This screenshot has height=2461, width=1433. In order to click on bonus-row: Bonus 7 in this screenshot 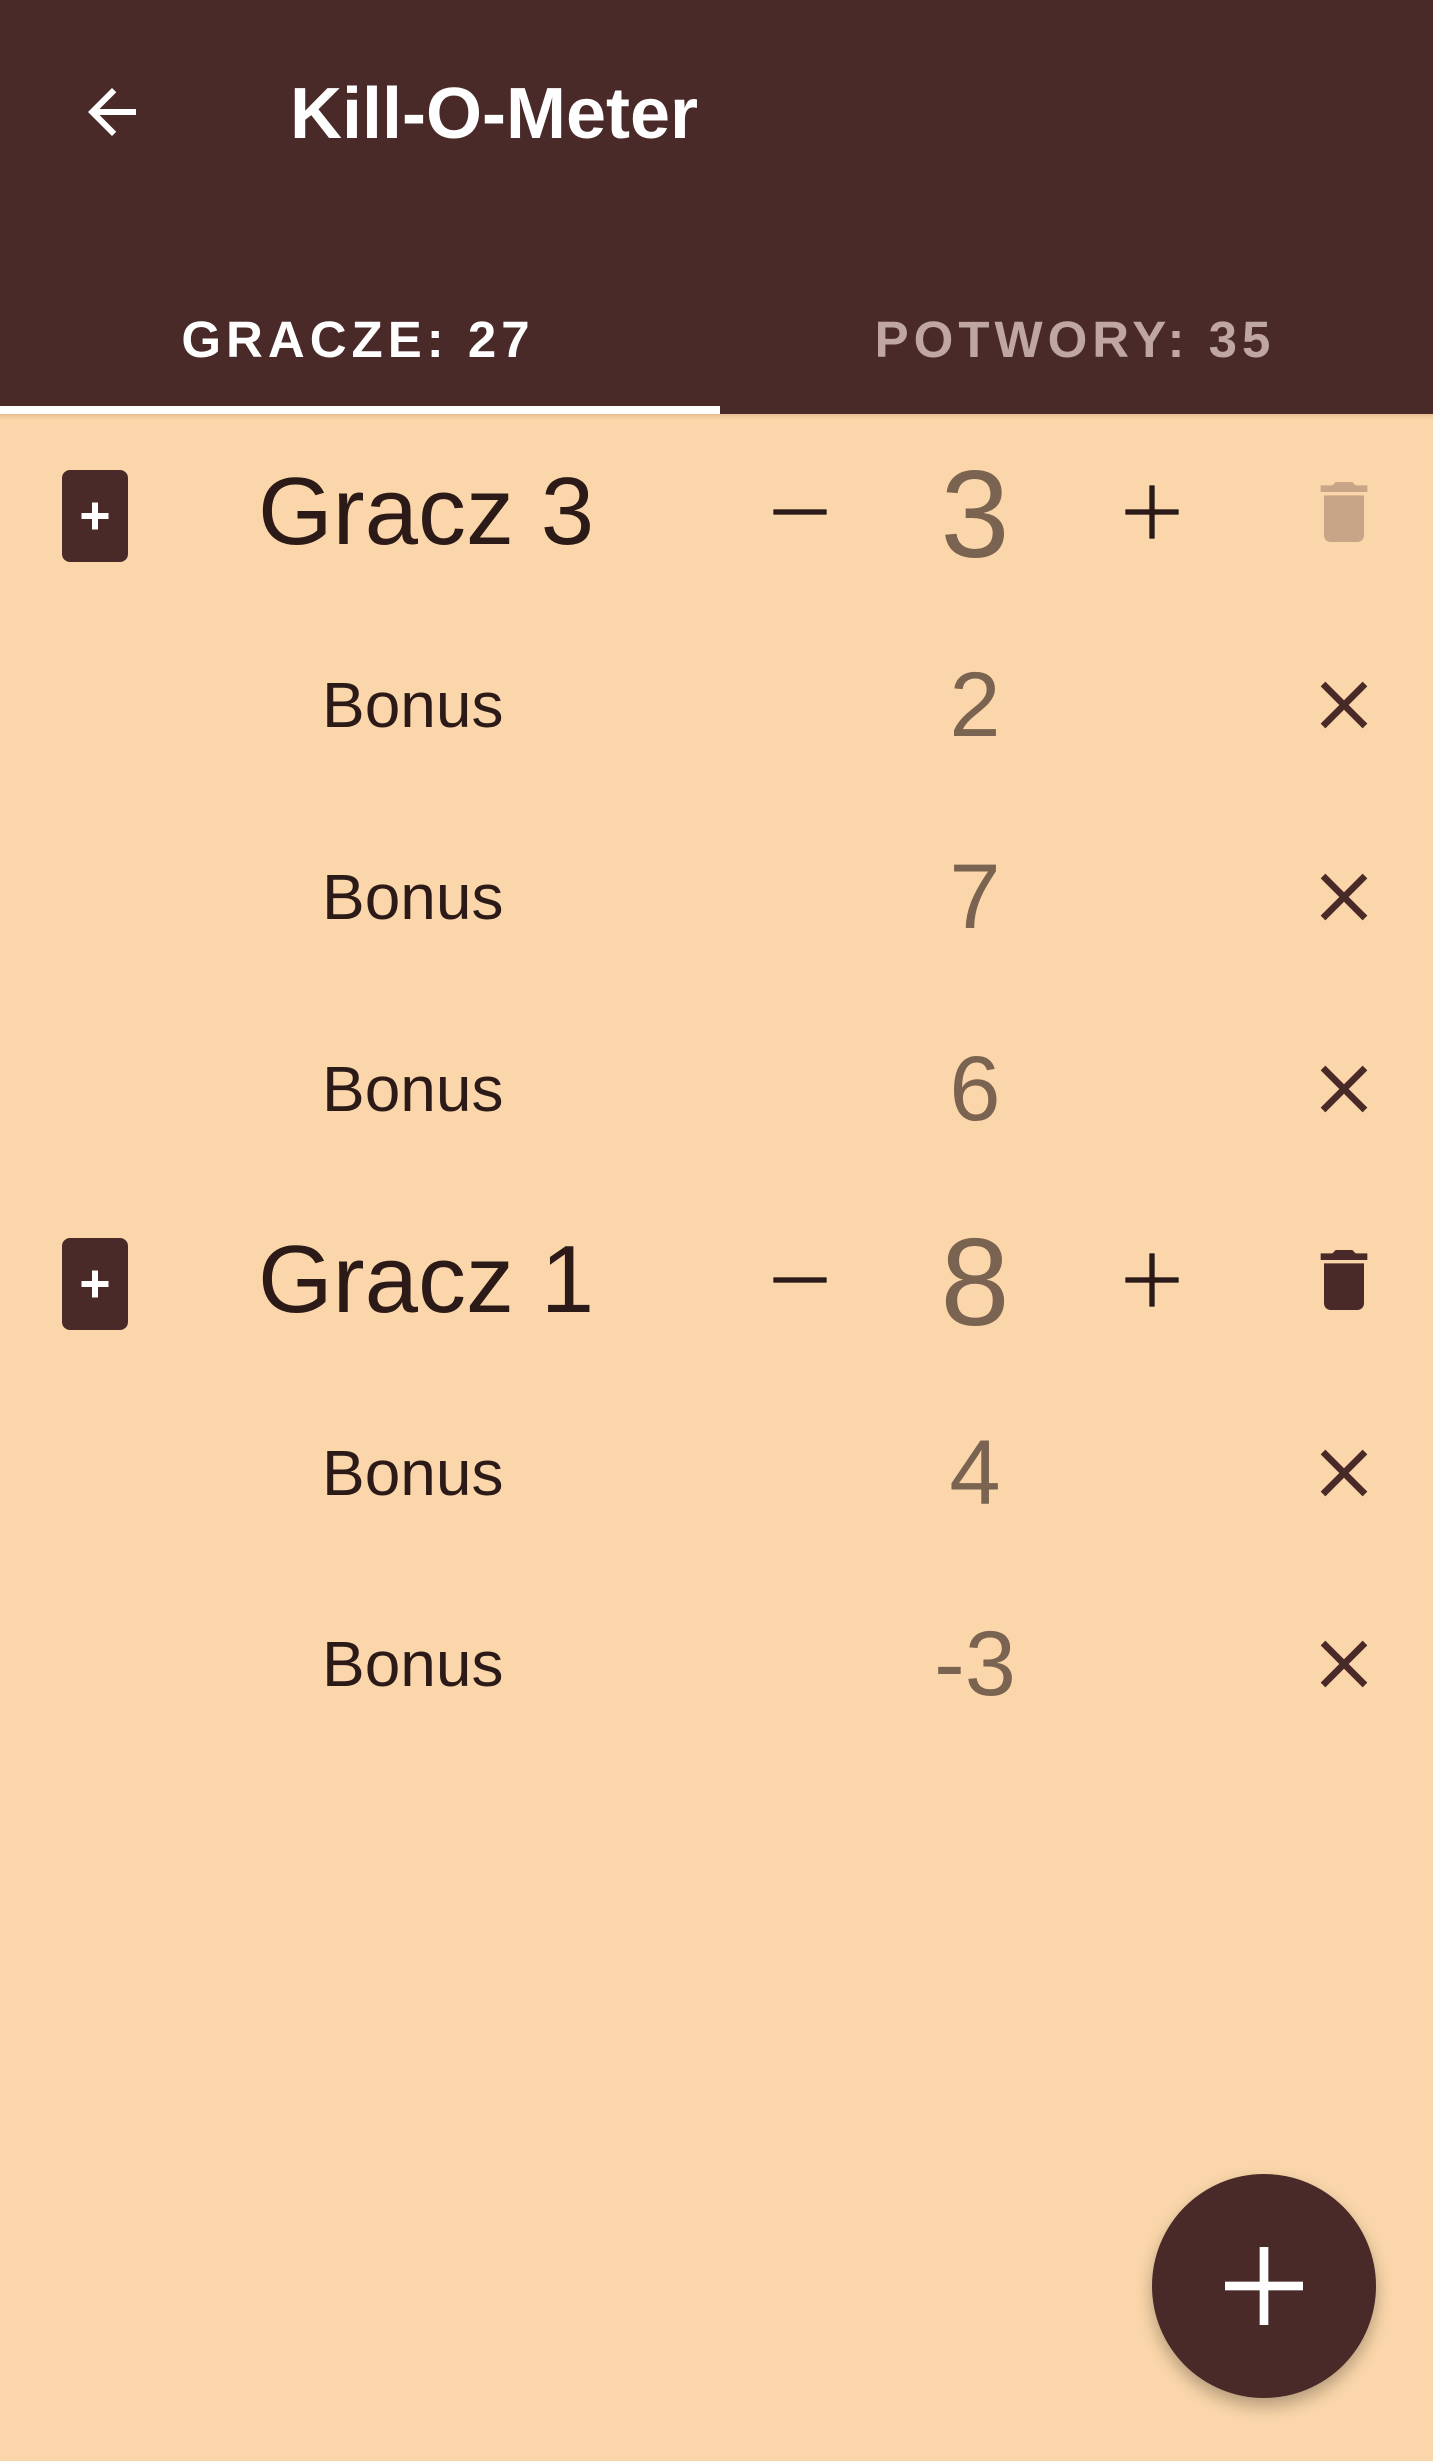, I will do `click(716, 897)`.